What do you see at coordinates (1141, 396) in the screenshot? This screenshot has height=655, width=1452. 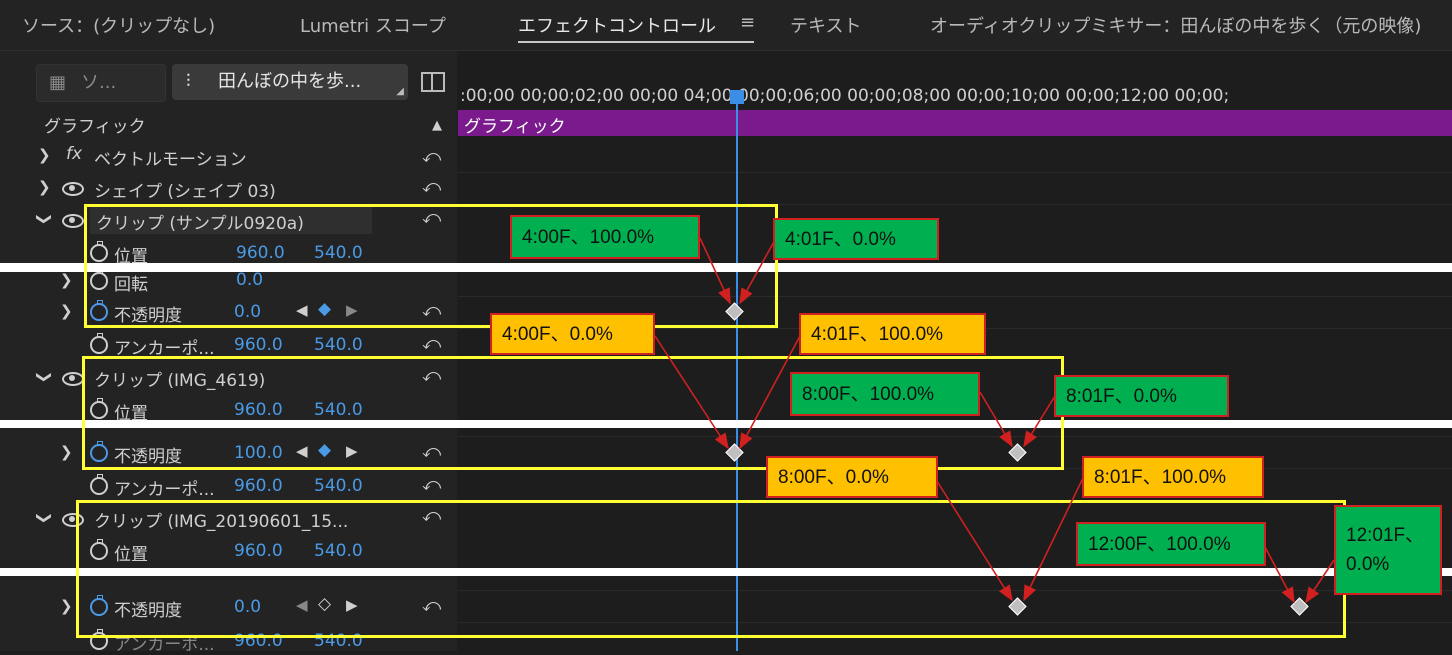 I see `callout-keyframe-8-01-0: 8:01F、0.0%` at bounding box center [1141, 396].